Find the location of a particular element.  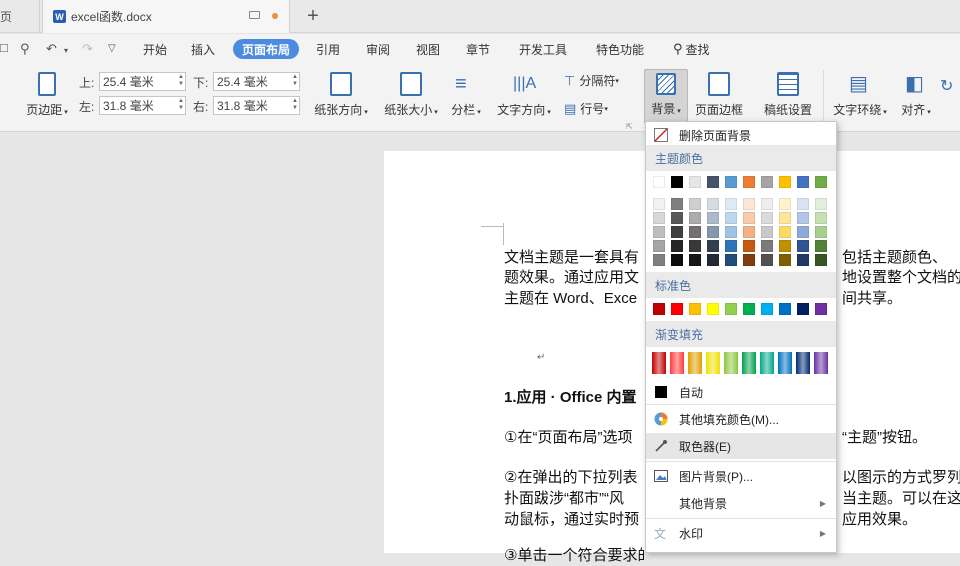

line-numbers-button: ▤ 行号 ▾ is located at coordinates (586, 108).